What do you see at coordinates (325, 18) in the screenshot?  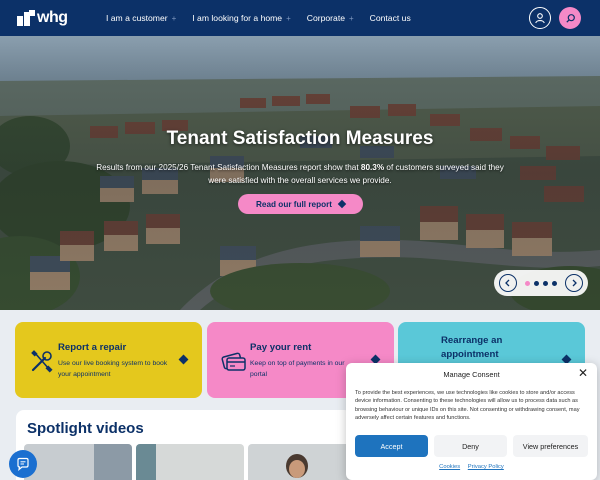 I see `nav-item-label: Corporate` at bounding box center [325, 18].